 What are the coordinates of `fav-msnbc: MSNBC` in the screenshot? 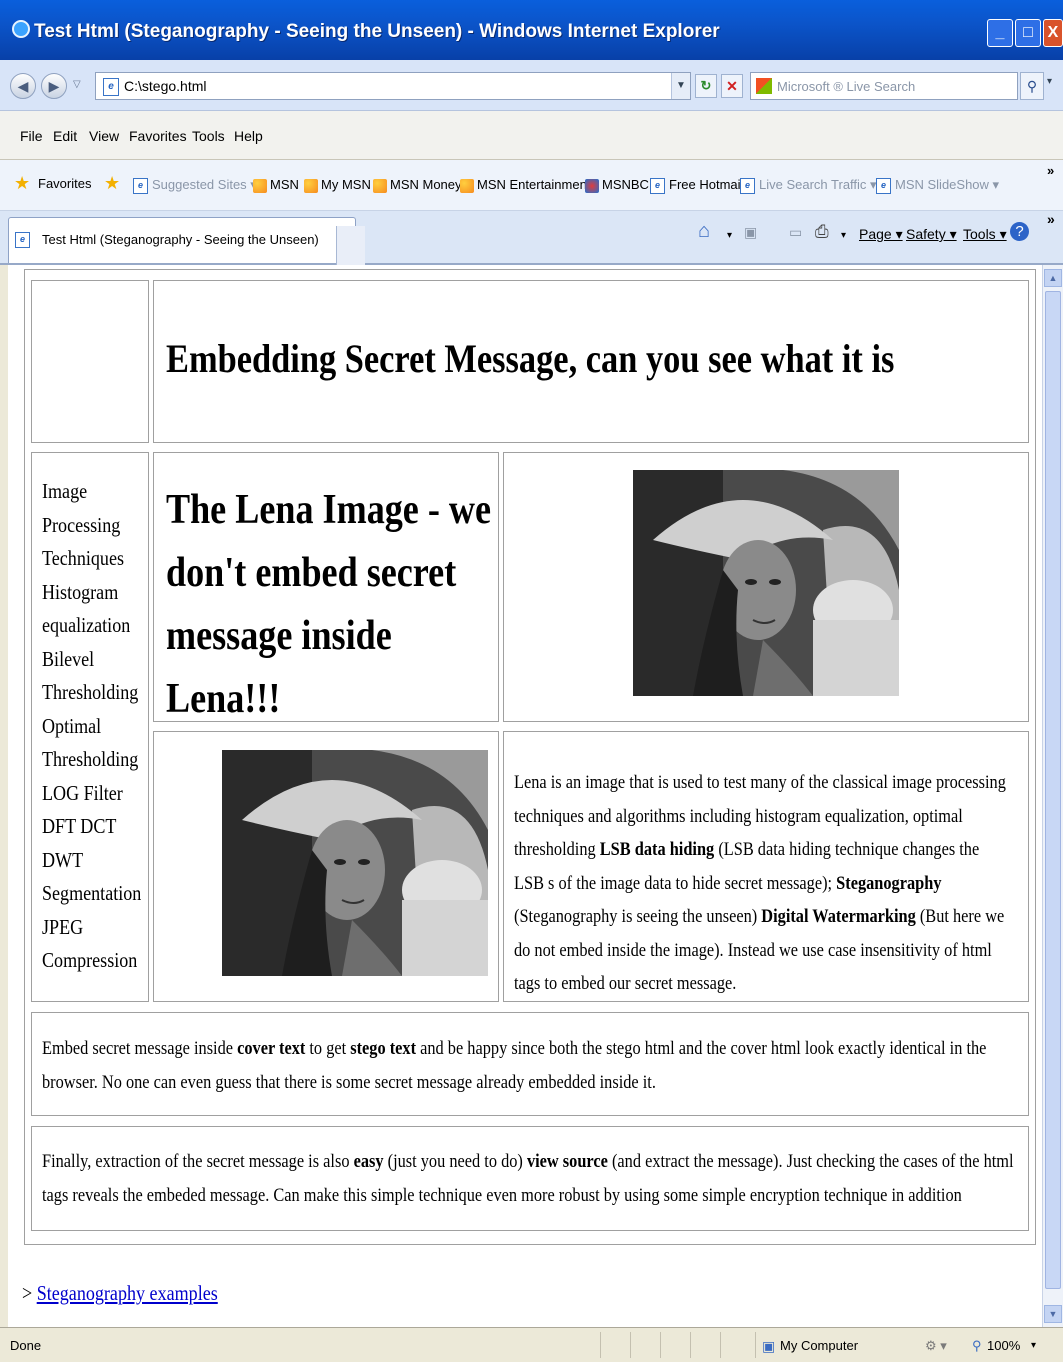 It's located at (617, 185).